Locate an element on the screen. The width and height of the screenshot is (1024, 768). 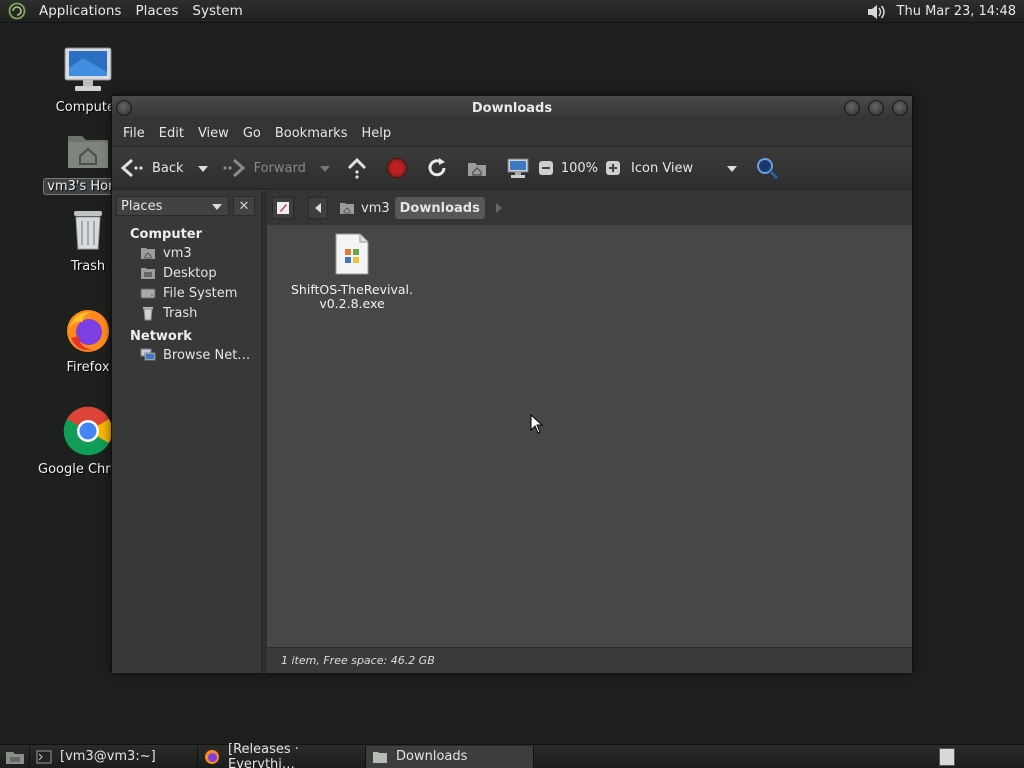
window-title: Downloads is located at coordinates (512, 108).